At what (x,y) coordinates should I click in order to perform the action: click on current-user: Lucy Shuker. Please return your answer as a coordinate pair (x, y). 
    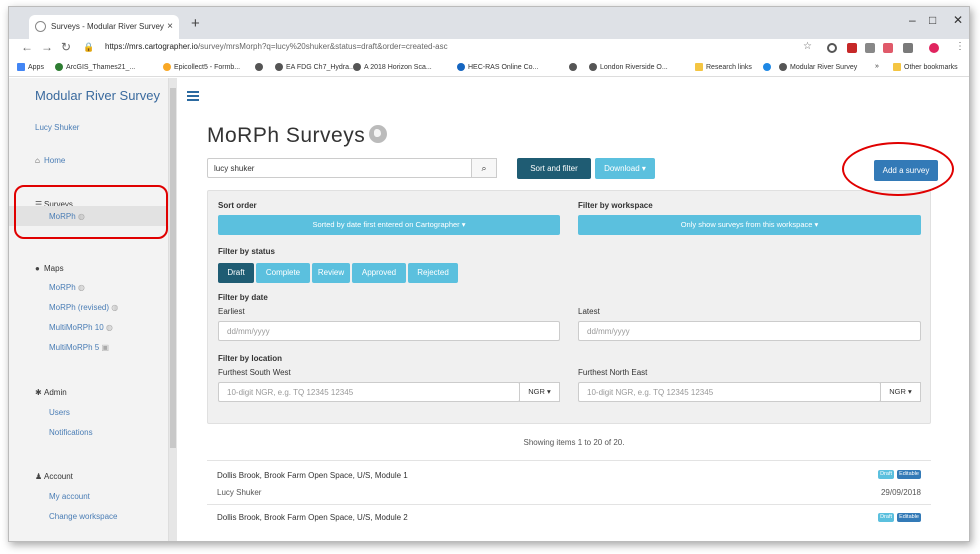
    Looking at the image, I should click on (57, 127).